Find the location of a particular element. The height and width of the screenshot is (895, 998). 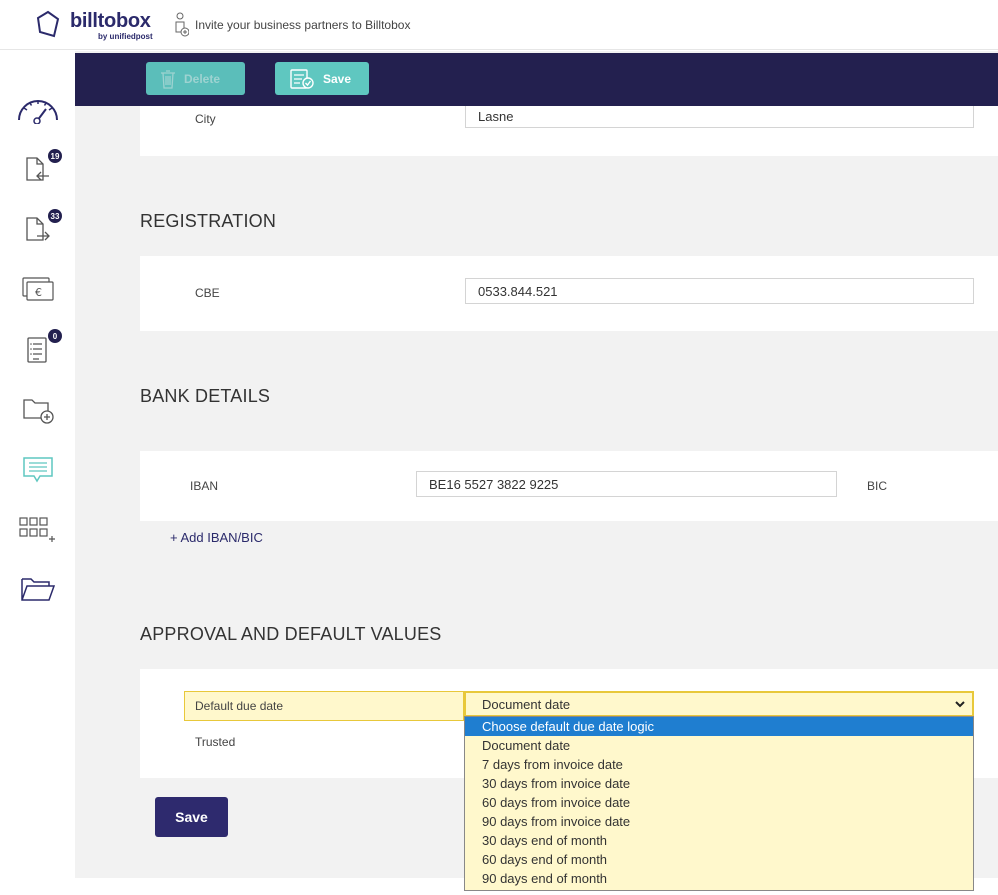

cbe-input: 0533.844.521 is located at coordinates (719, 291).